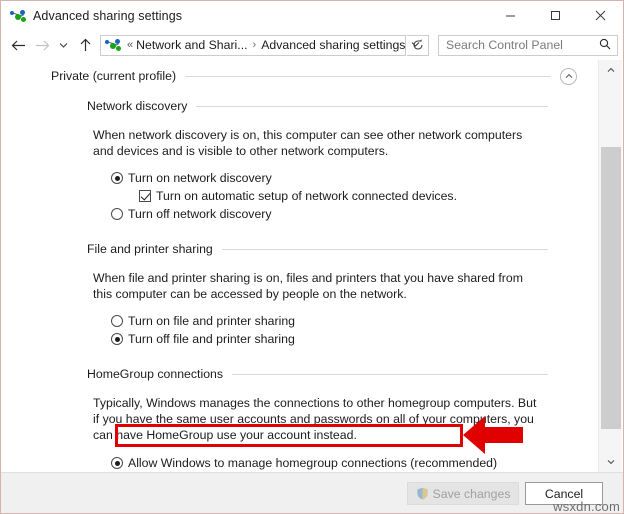 The image size is (624, 514). What do you see at coordinates (354, 214) in the screenshot?
I see `option-turn-off-network-discovery: Turn off network discovery` at bounding box center [354, 214].